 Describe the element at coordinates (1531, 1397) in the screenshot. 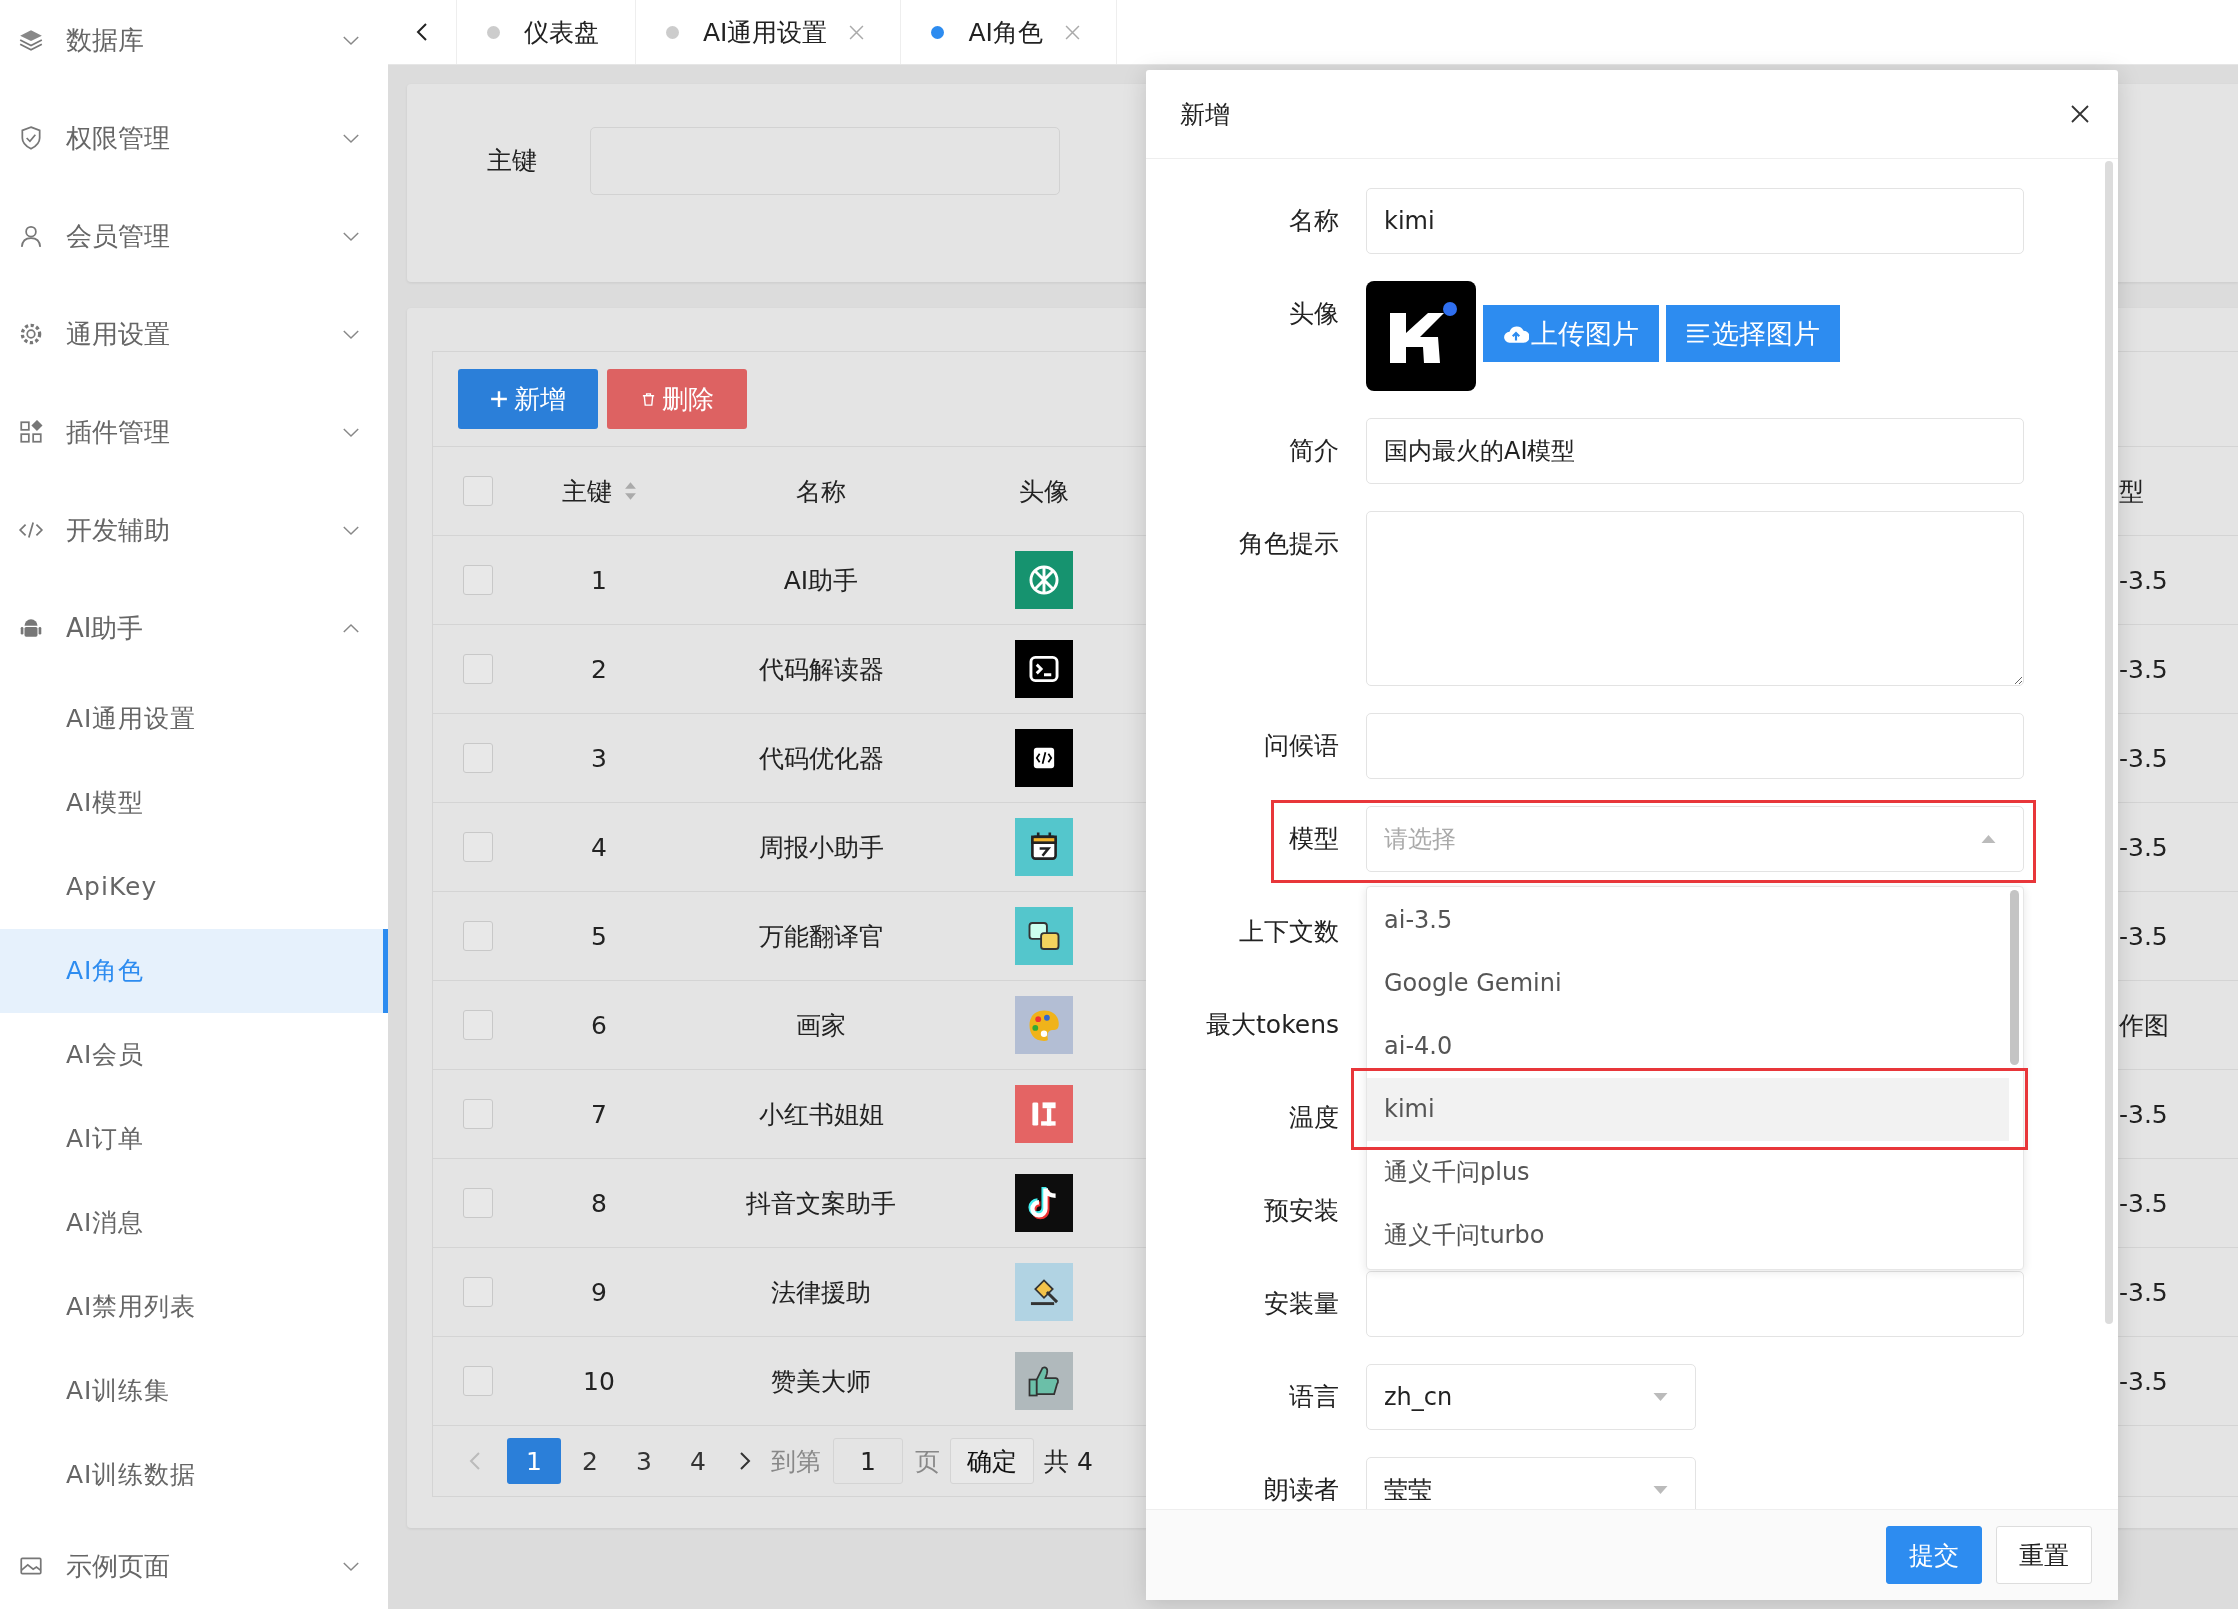

I see `select-field: zh_cn` at that location.